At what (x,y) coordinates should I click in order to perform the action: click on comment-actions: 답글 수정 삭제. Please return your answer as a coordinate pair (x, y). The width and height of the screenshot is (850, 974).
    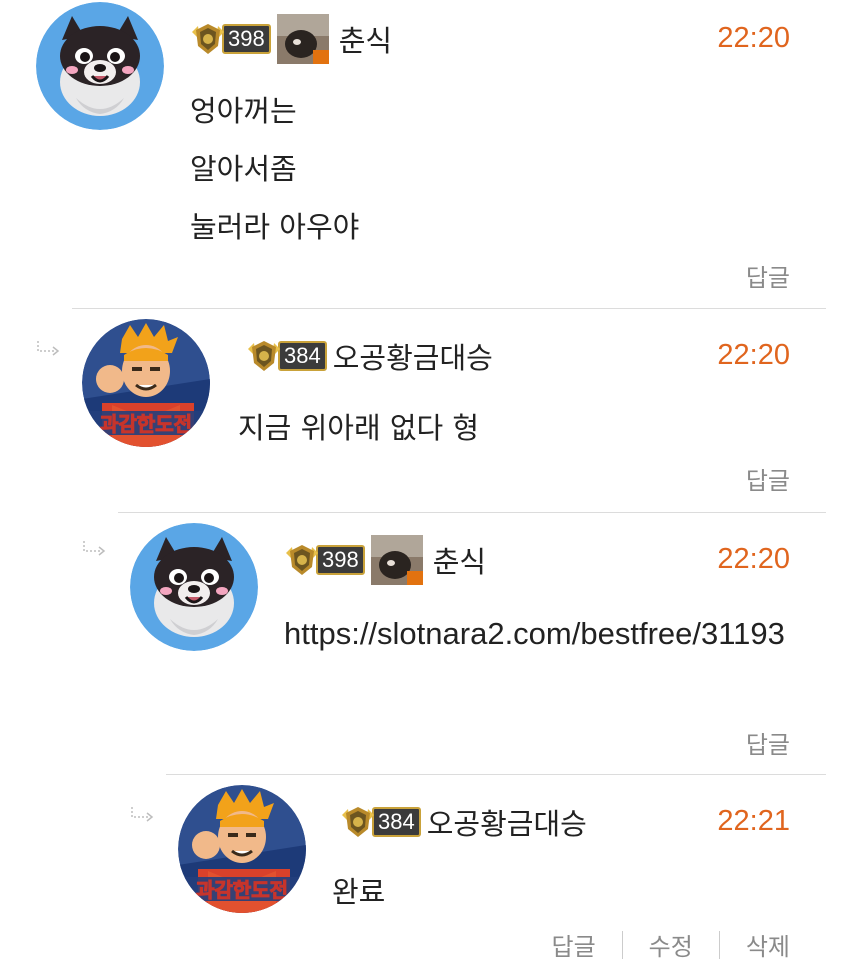
    Looking at the image, I should click on (670, 944).